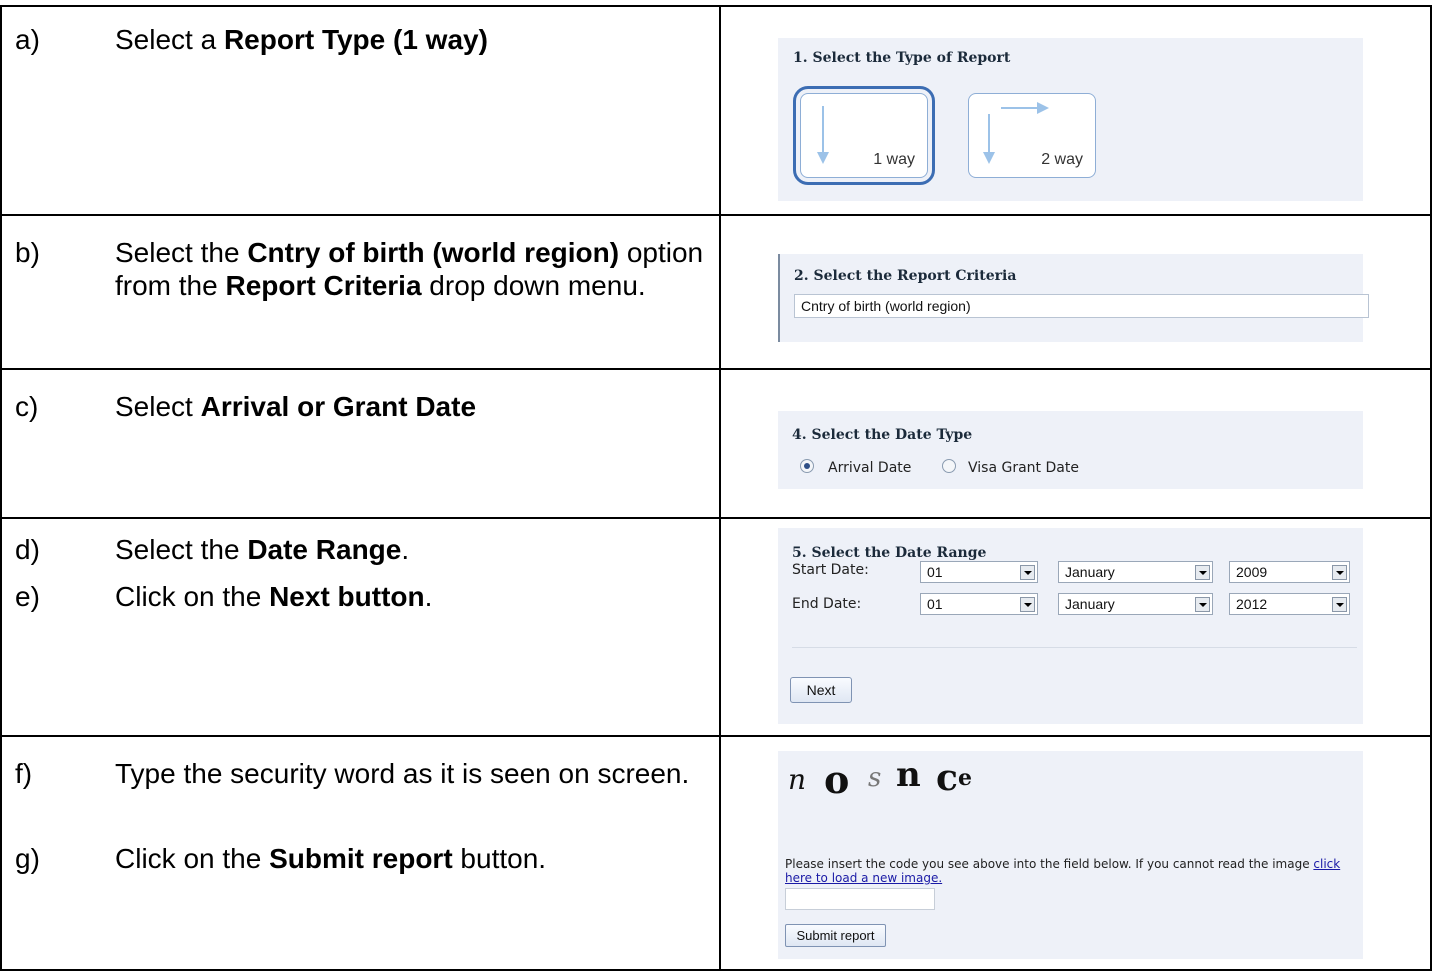 This screenshot has width=1436, height=975. Describe the element at coordinates (979, 604) in the screenshot. I see `end-day-select: 01` at that location.